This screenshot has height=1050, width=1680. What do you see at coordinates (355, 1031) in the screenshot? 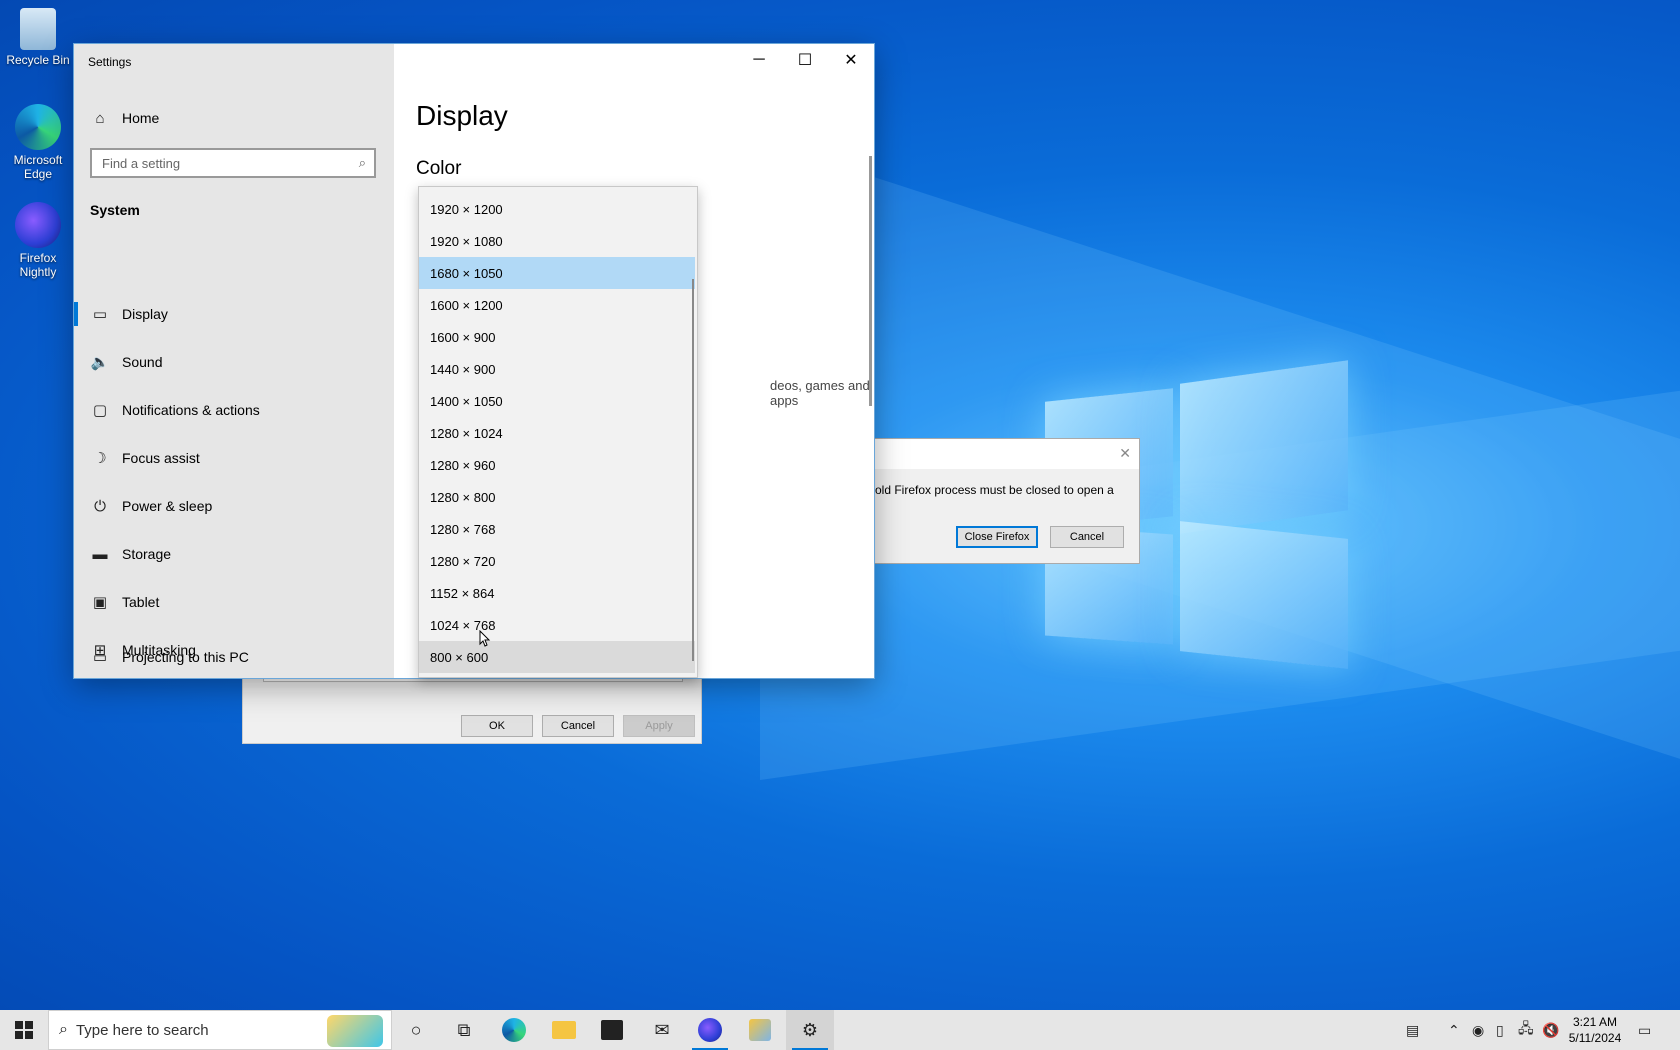
I see `search-highlight-icon` at bounding box center [355, 1031].